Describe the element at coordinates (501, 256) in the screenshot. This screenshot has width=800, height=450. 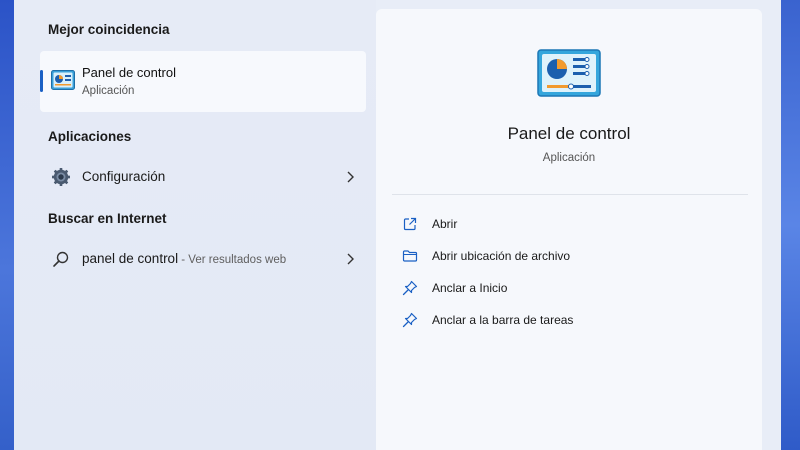
I see `action-label: Abrir ubicación de archivo` at that location.